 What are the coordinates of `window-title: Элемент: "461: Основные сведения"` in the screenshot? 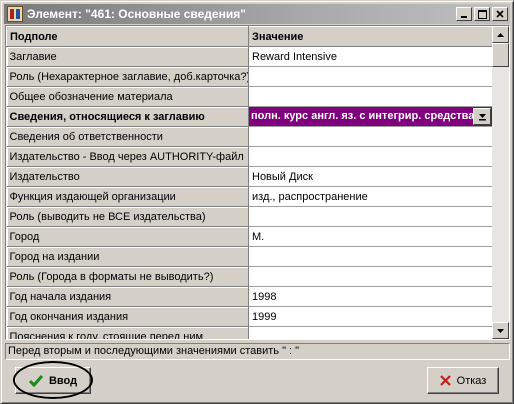 It's located at (136, 14).